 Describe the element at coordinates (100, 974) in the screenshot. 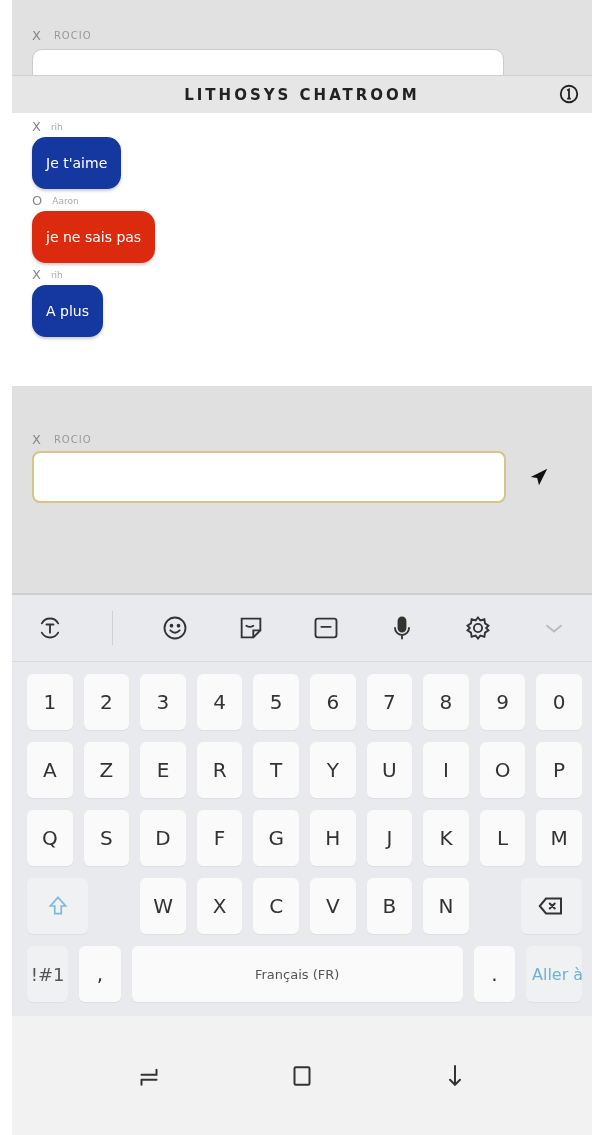

I see `keyboard-key: ,` at that location.